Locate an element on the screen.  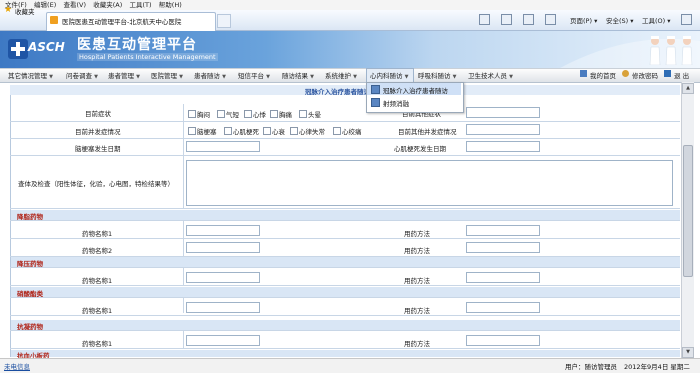
nav-label: 其它情况管理 is located at coordinates (27, 76).